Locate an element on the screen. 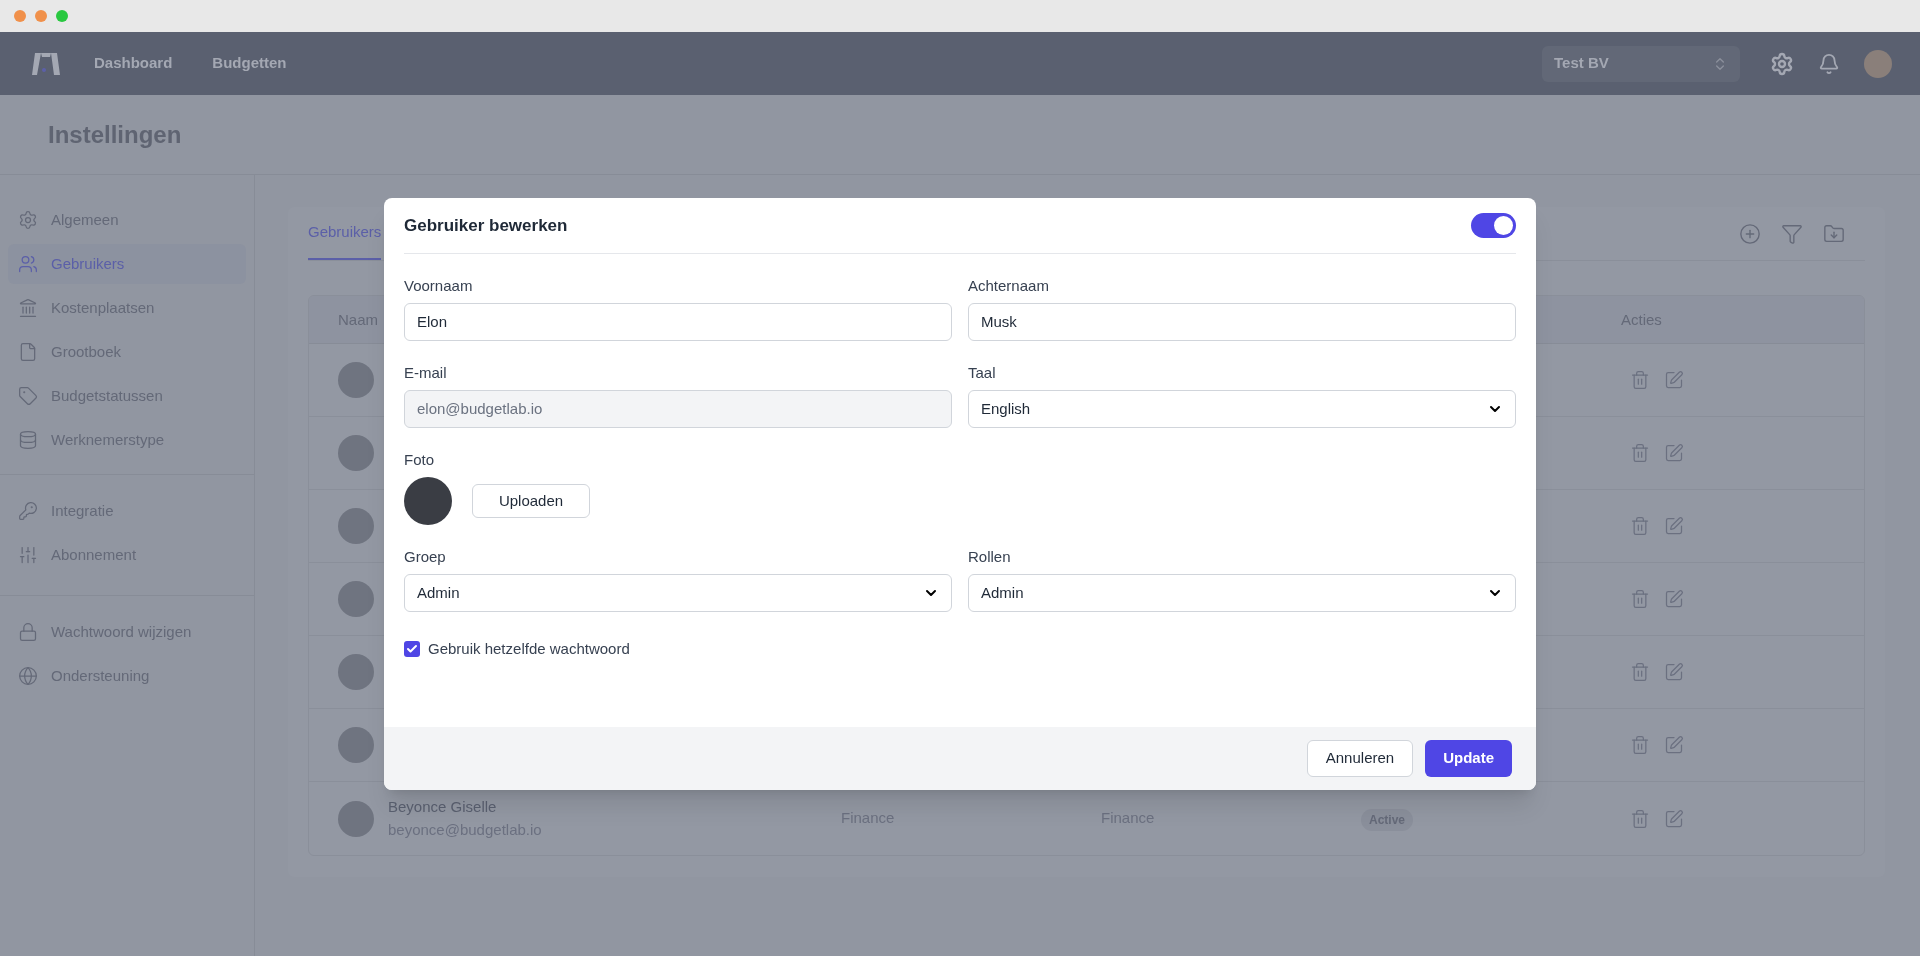  nav-link: Budgetten is located at coordinates (249, 63).